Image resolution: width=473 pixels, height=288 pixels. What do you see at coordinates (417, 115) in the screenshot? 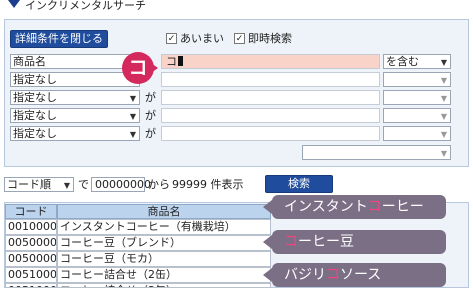
I see `match-mode-select-4: ▼` at bounding box center [417, 115].